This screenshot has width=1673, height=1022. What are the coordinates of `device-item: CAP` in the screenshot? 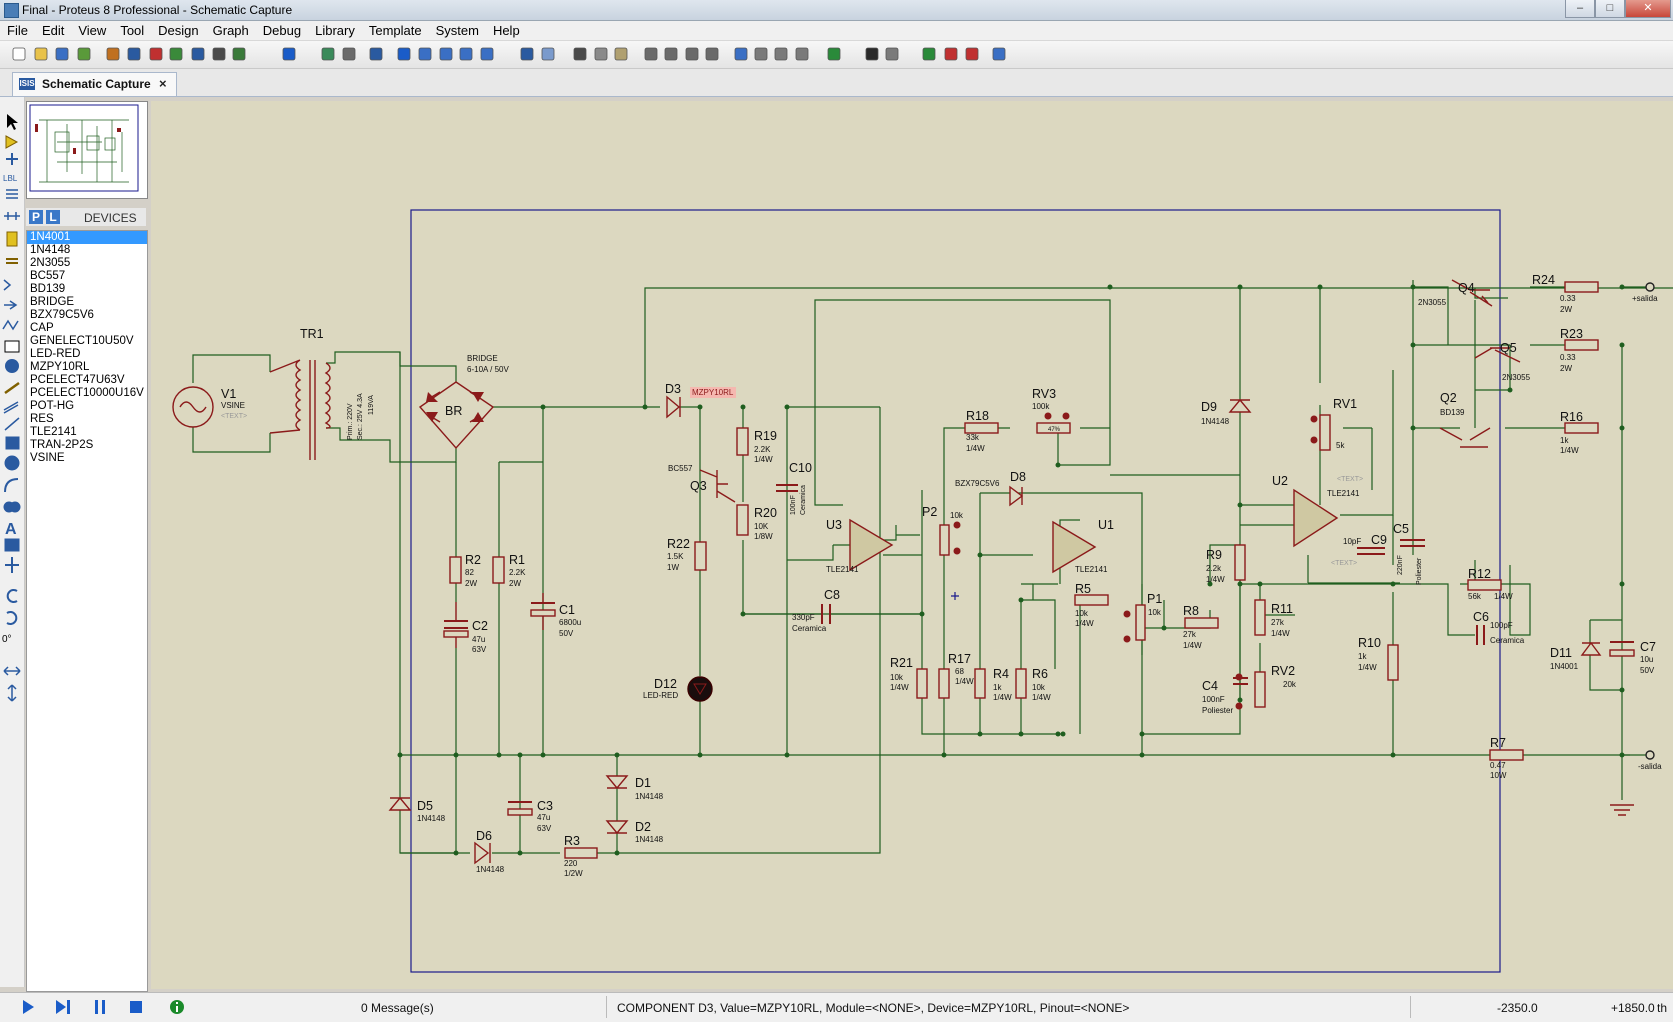 It's located at (87, 328).